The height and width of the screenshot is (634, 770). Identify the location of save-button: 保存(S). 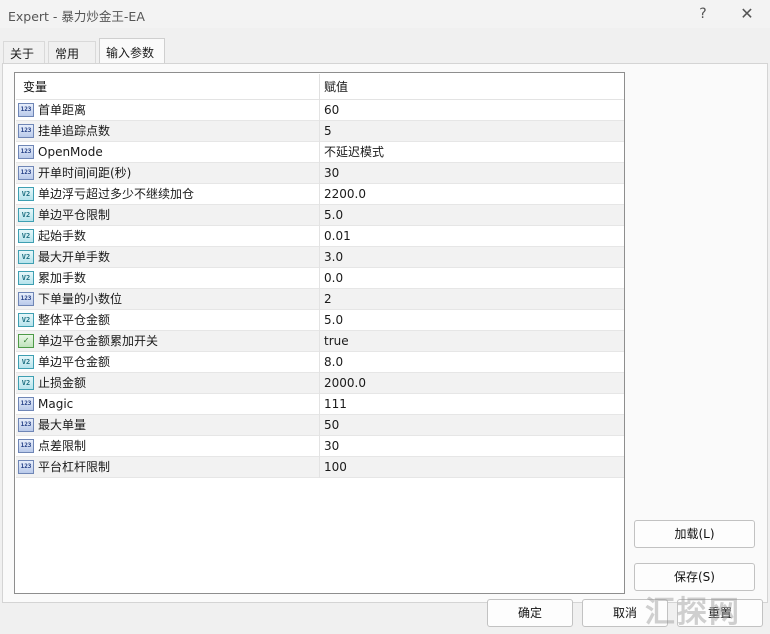
(694, 577).